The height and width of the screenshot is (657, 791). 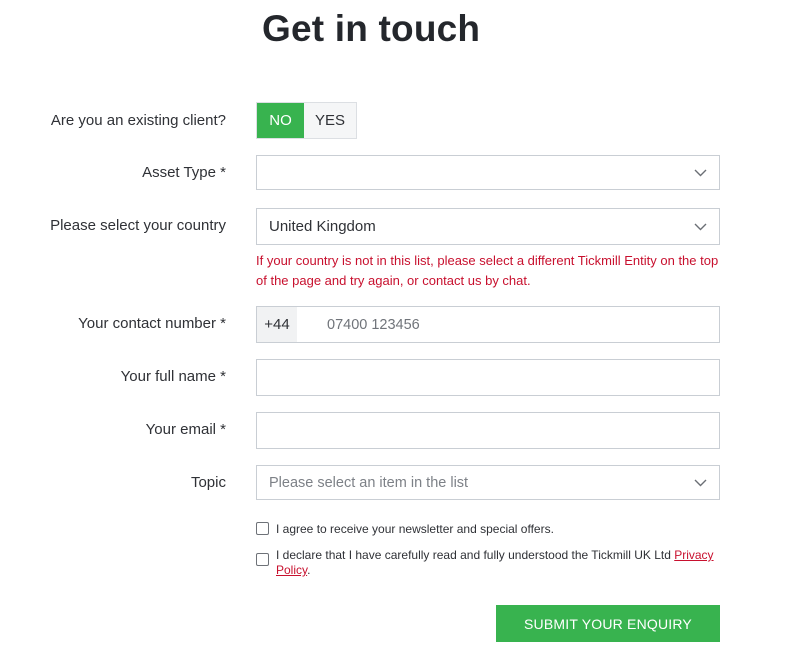 I want to click on existing-client-no-button: NO, so click(x=280, y=120).